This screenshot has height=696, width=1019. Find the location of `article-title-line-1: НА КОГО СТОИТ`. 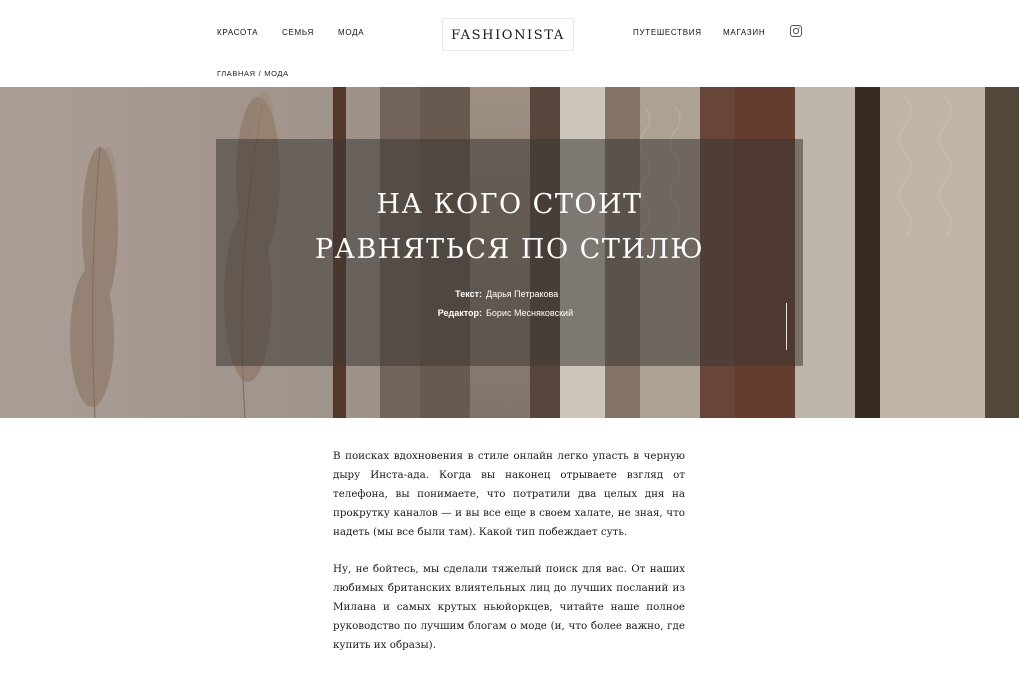

article-title-line-1: НА КОГО СТОИТ is located at coordinates (509, 204).